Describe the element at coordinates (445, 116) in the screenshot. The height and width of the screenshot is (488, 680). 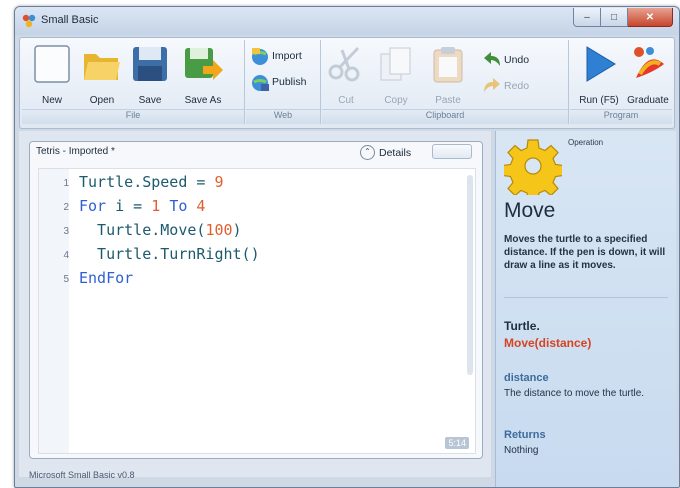
I see `clipboard-group-label: Clipboard` at that location.